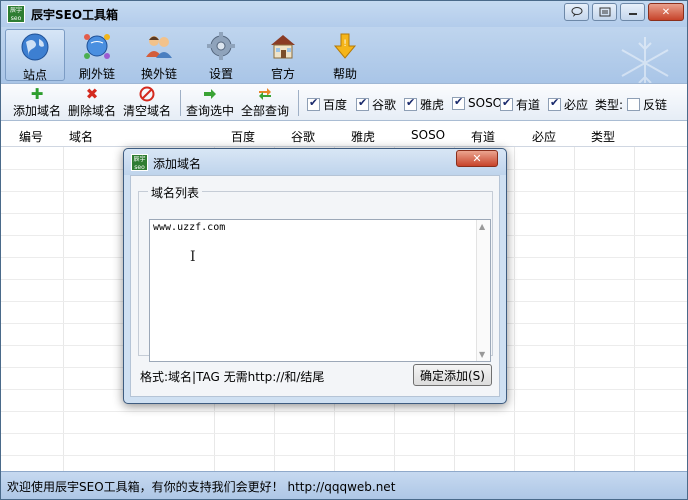  I want to click on globe-icon, so click(35, 47).